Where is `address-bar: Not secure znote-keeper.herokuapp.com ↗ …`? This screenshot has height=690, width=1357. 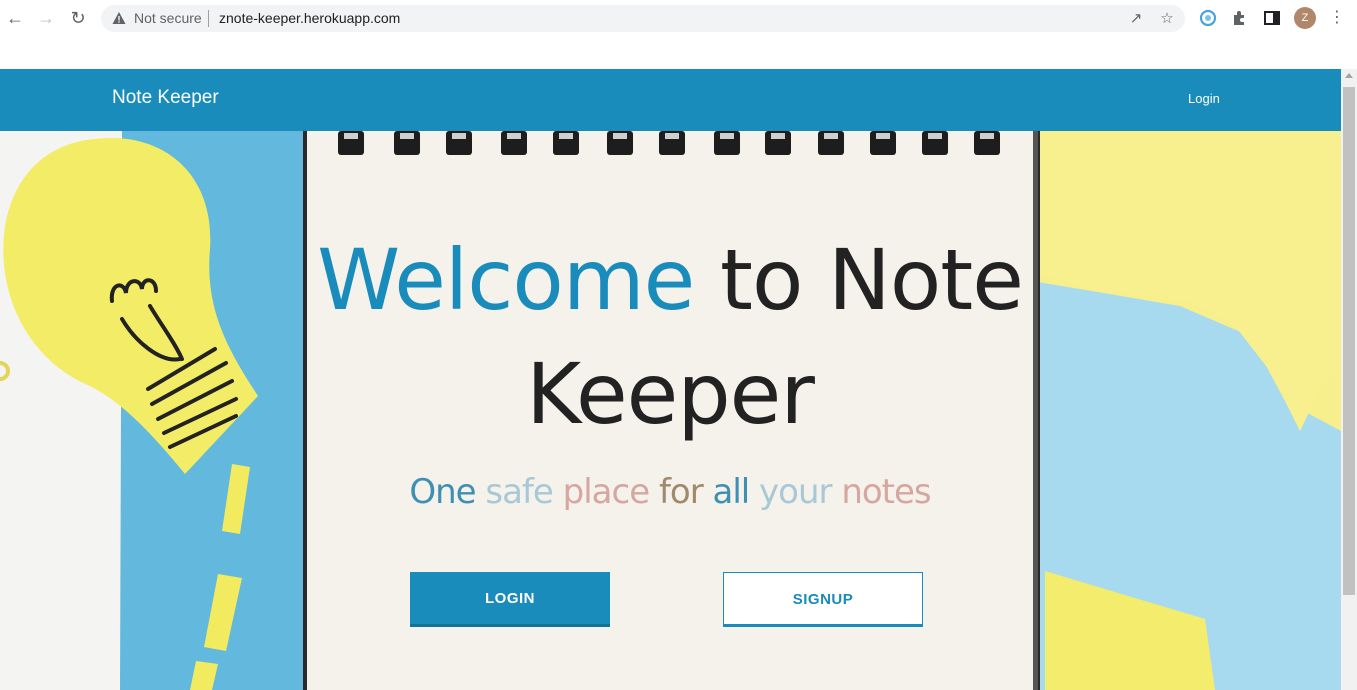
address-bar: Not secure znote-keeper.herokuapp.com ↗ … is located at coordinates (643, 18).